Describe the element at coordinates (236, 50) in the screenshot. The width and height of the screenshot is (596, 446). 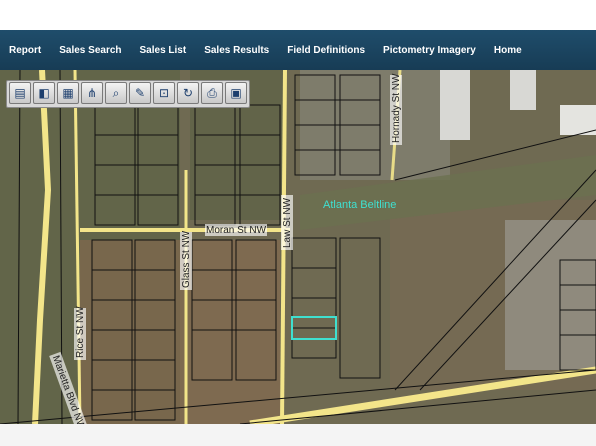
I see `nav-sales-results: Sales Results` at that location.